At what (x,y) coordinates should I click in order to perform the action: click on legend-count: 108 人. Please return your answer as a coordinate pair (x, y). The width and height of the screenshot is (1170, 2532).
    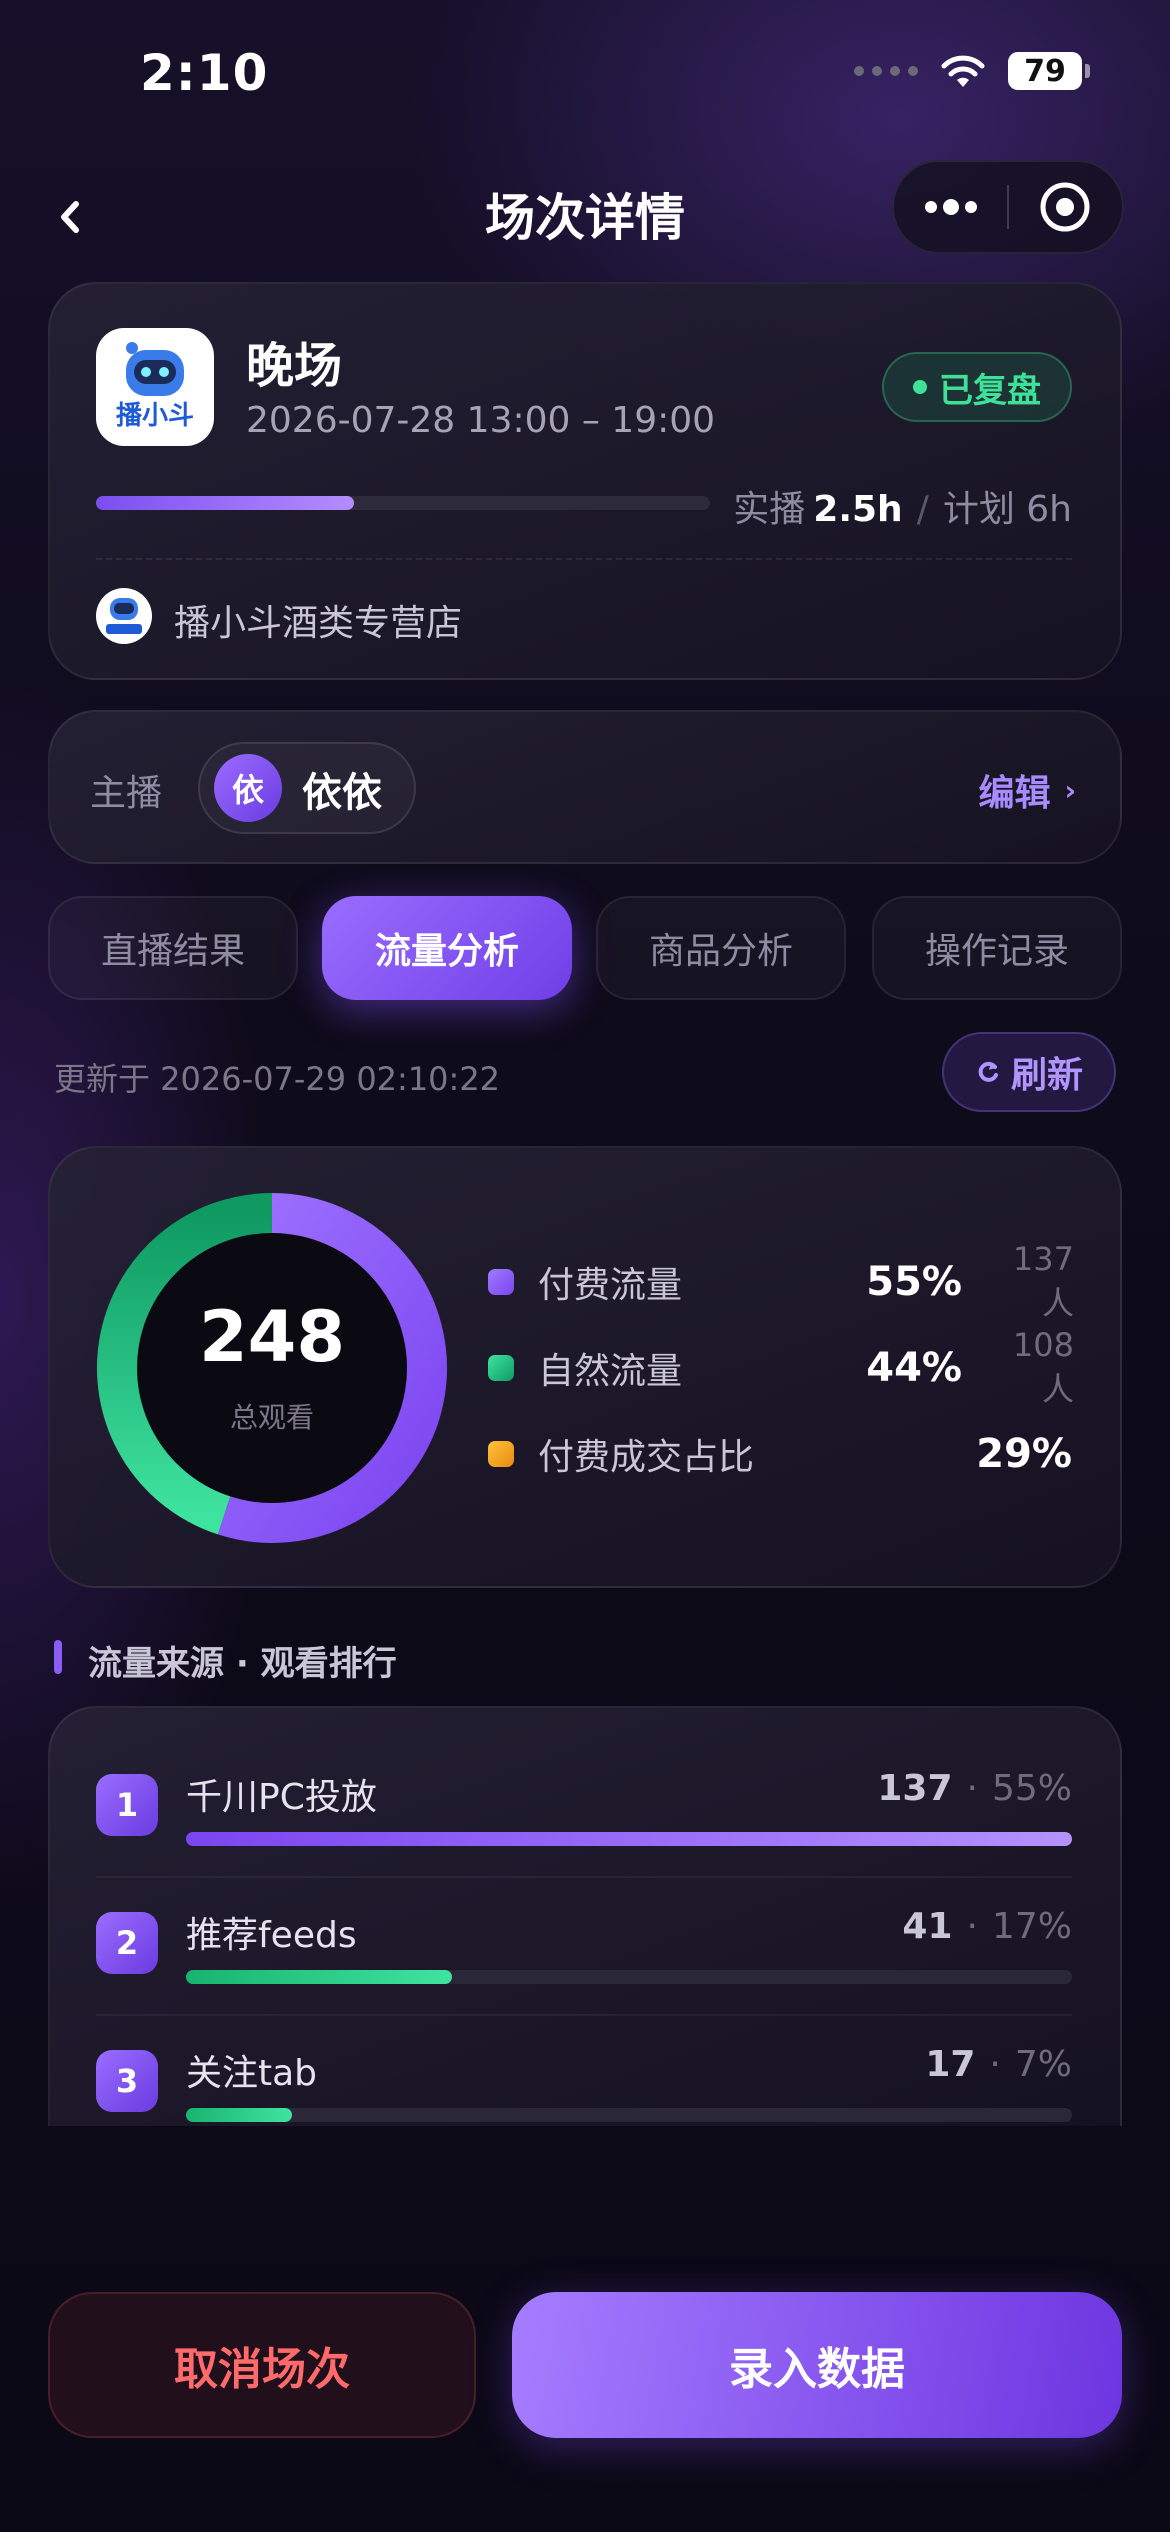
    Looking at the image, I should click on (1043, 1367).